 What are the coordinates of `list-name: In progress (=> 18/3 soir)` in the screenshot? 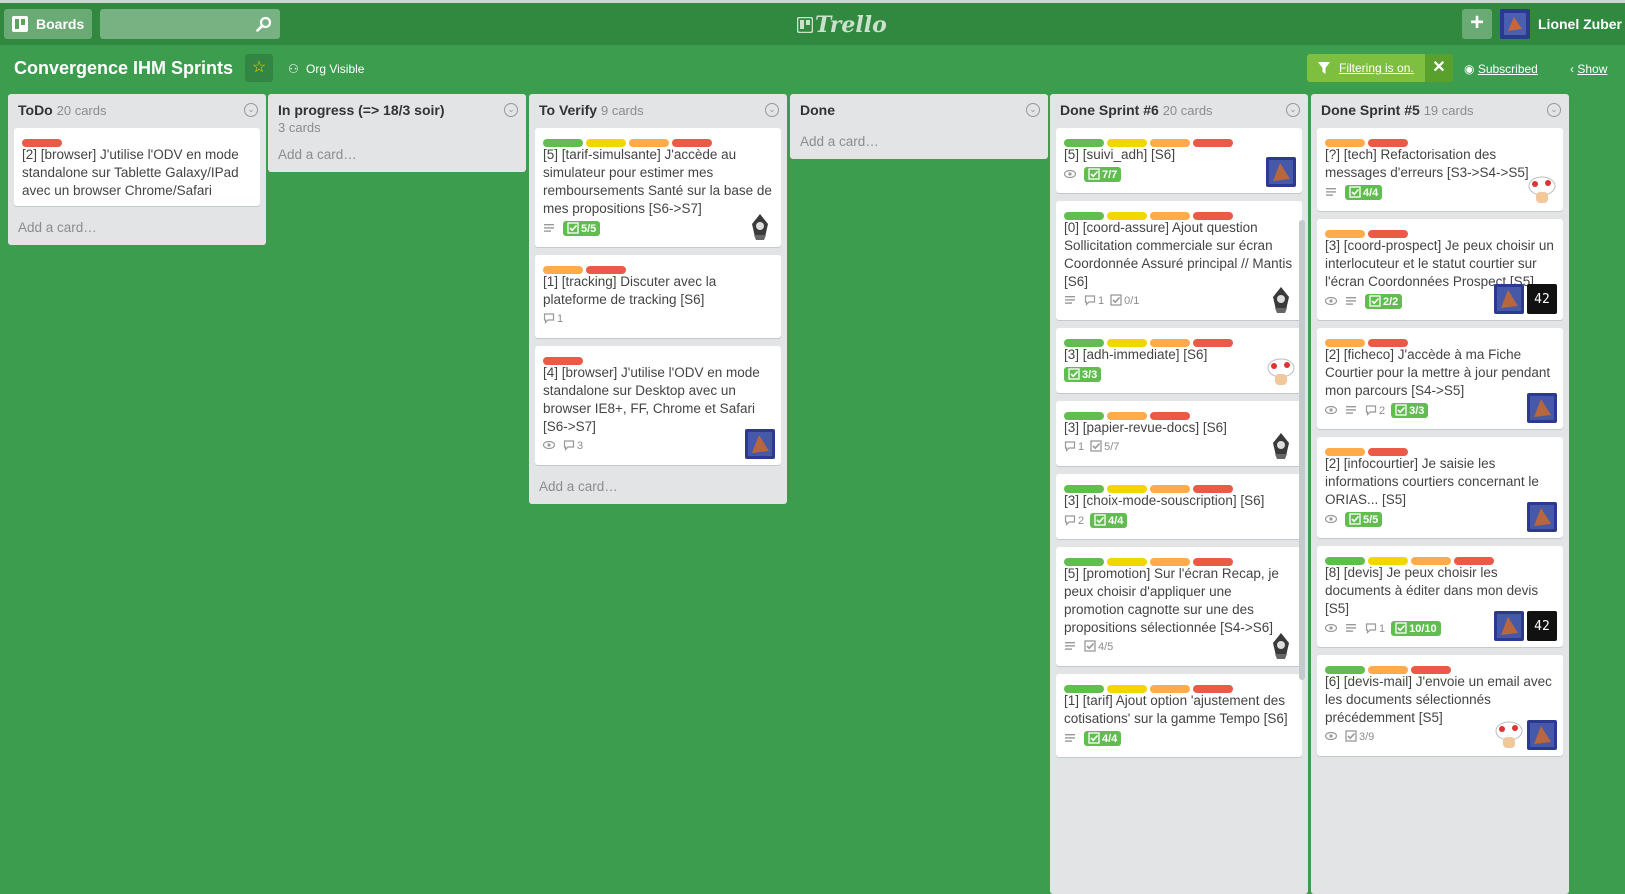 It's located at (361, 110).